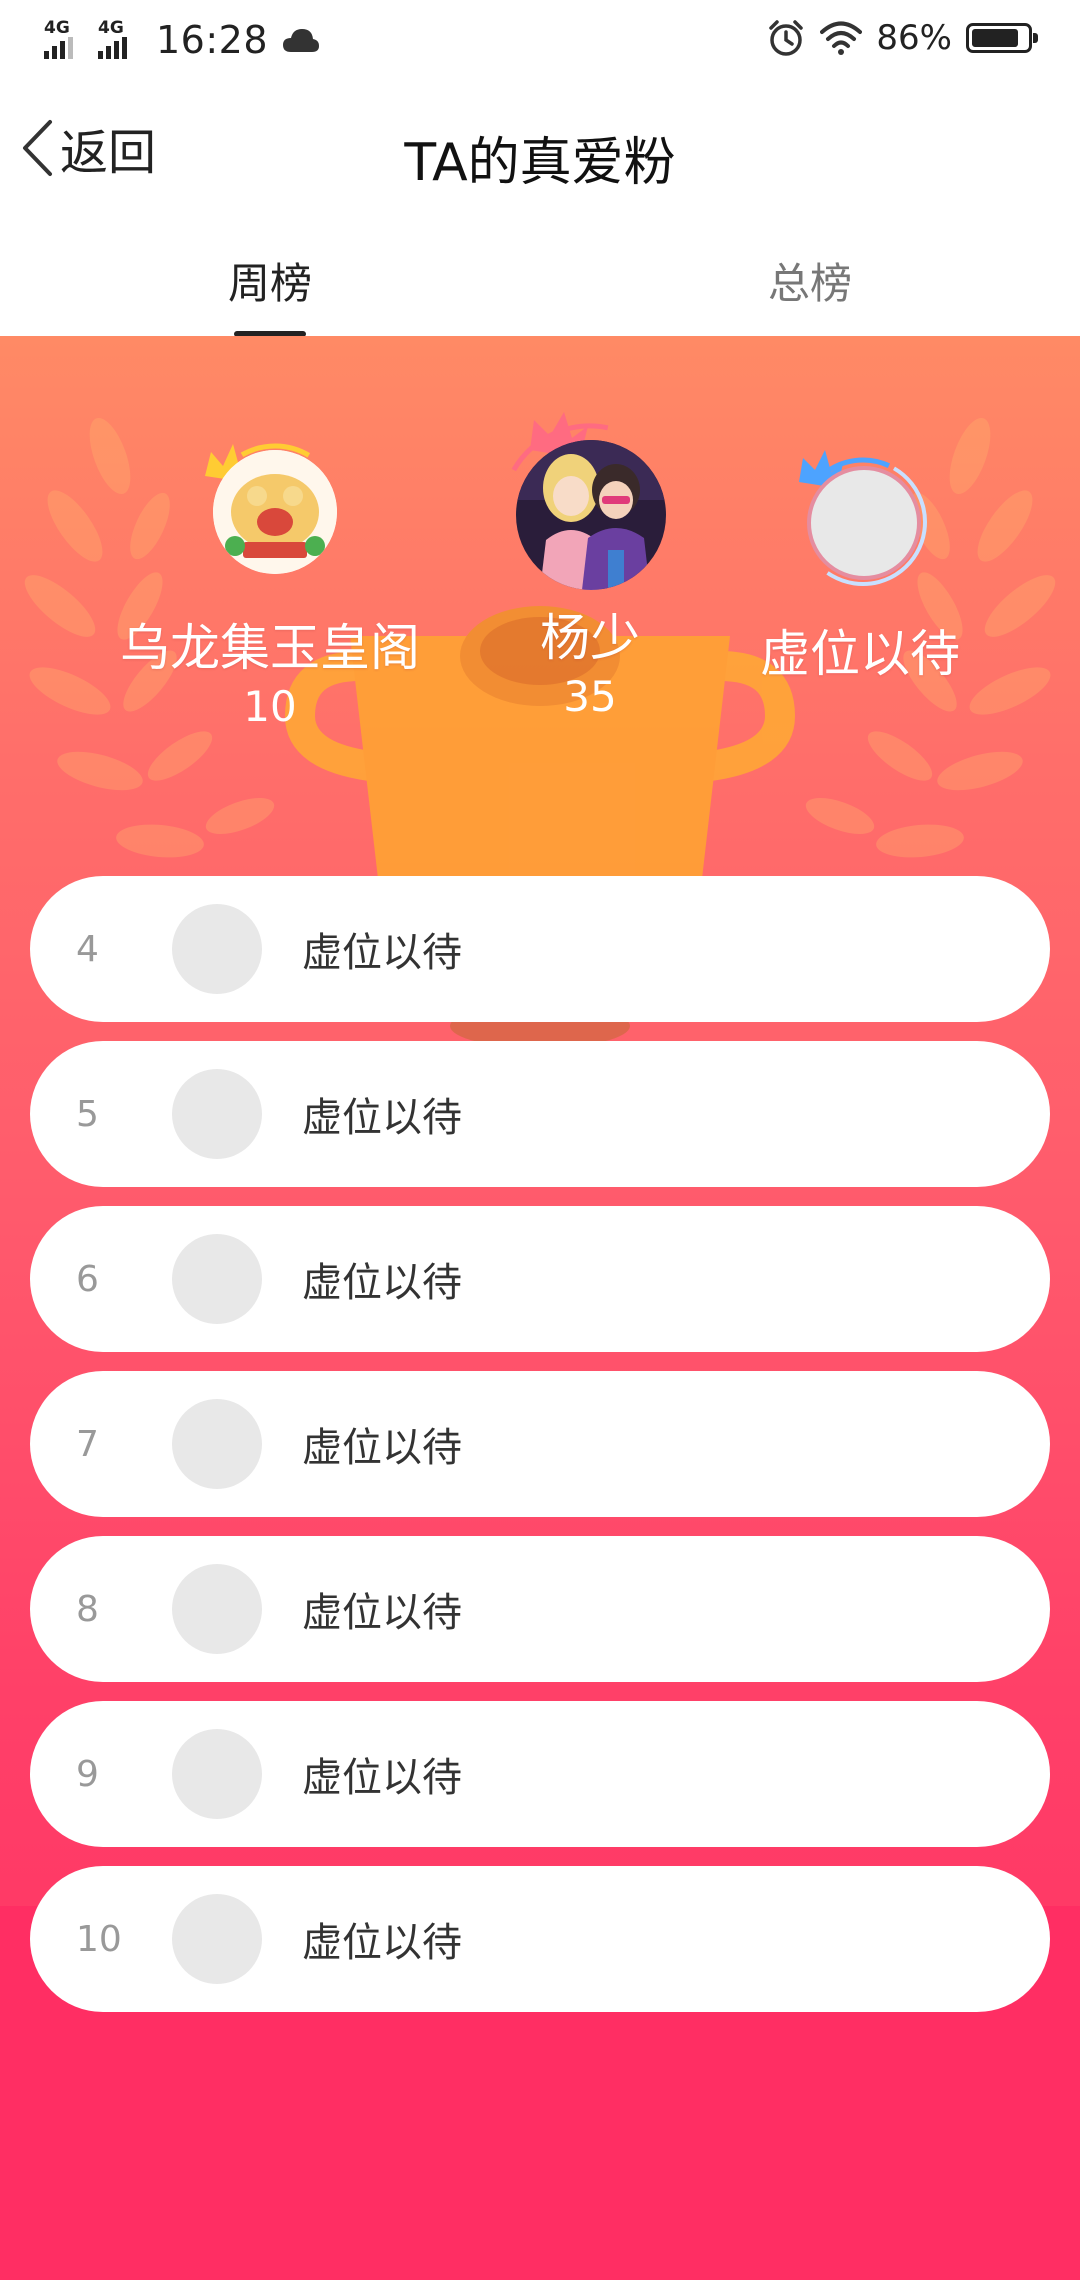 The image size is (1080, 2280). I want to click on page-title: TA的真爱粉, so click(540, 163).